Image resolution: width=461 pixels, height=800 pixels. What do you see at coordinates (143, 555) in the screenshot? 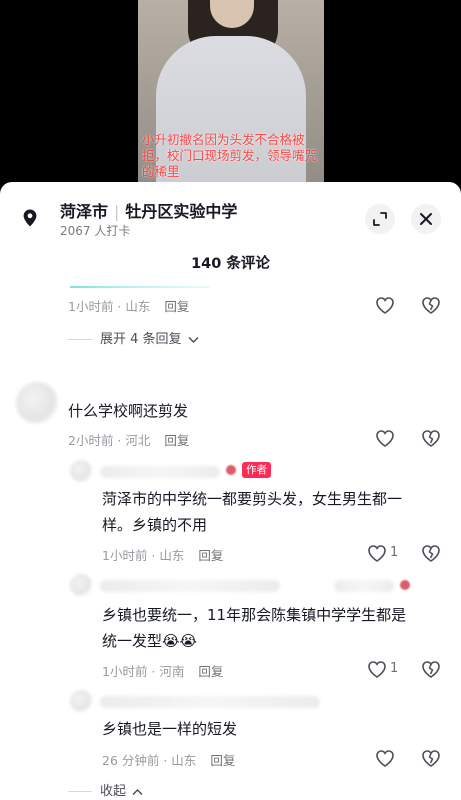
I see `reply-time-location: 1小时前 · 山东` at bounding box center [143, 555].